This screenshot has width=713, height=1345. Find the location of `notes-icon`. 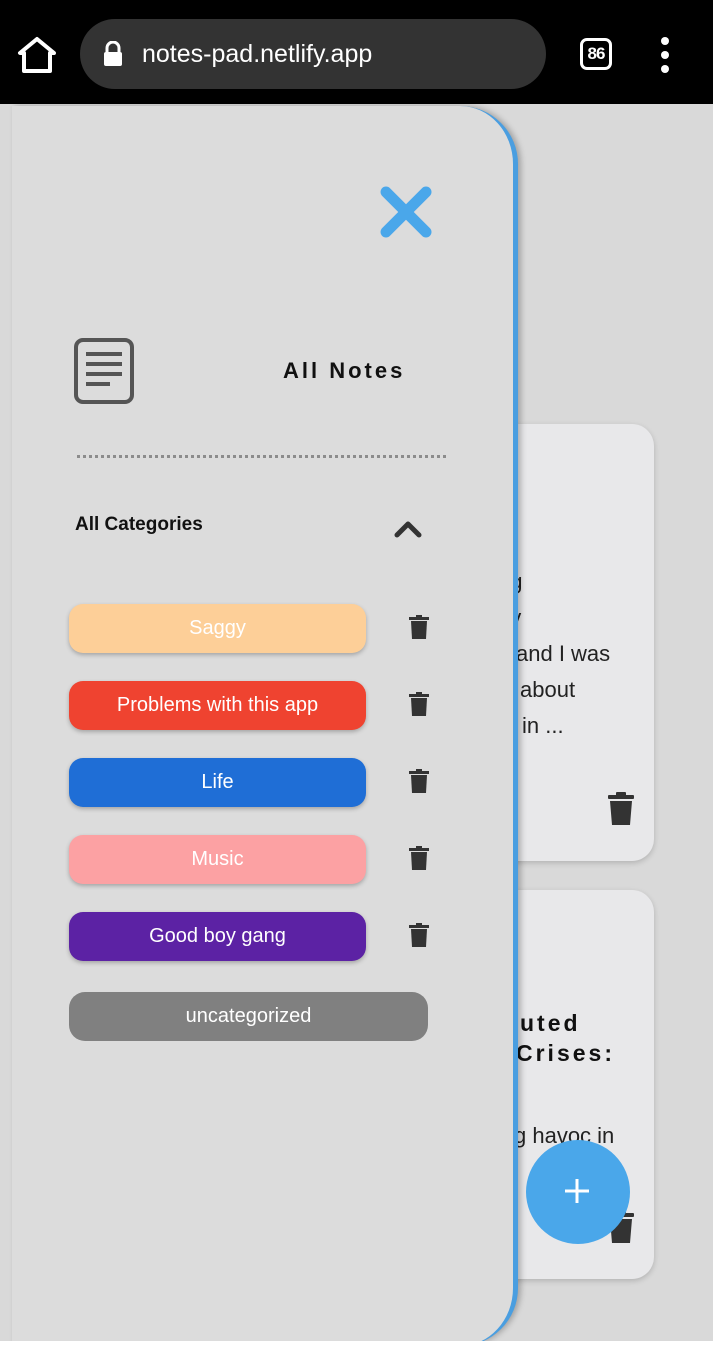

notes-icon is located at coordinates (104, 371).